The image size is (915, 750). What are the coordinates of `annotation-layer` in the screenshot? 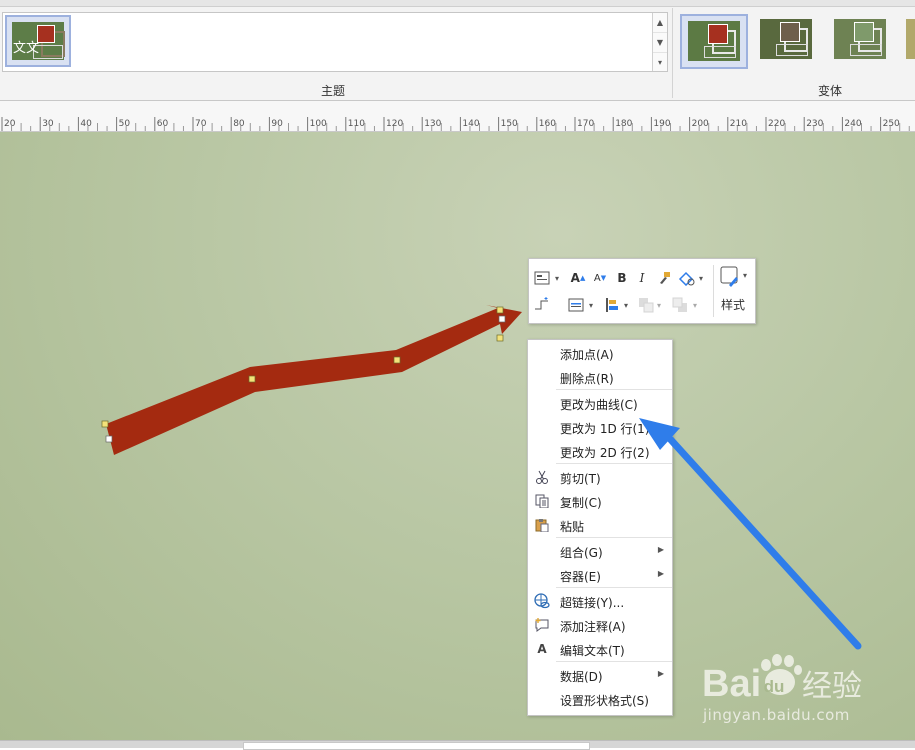 It's located at (750, 534).